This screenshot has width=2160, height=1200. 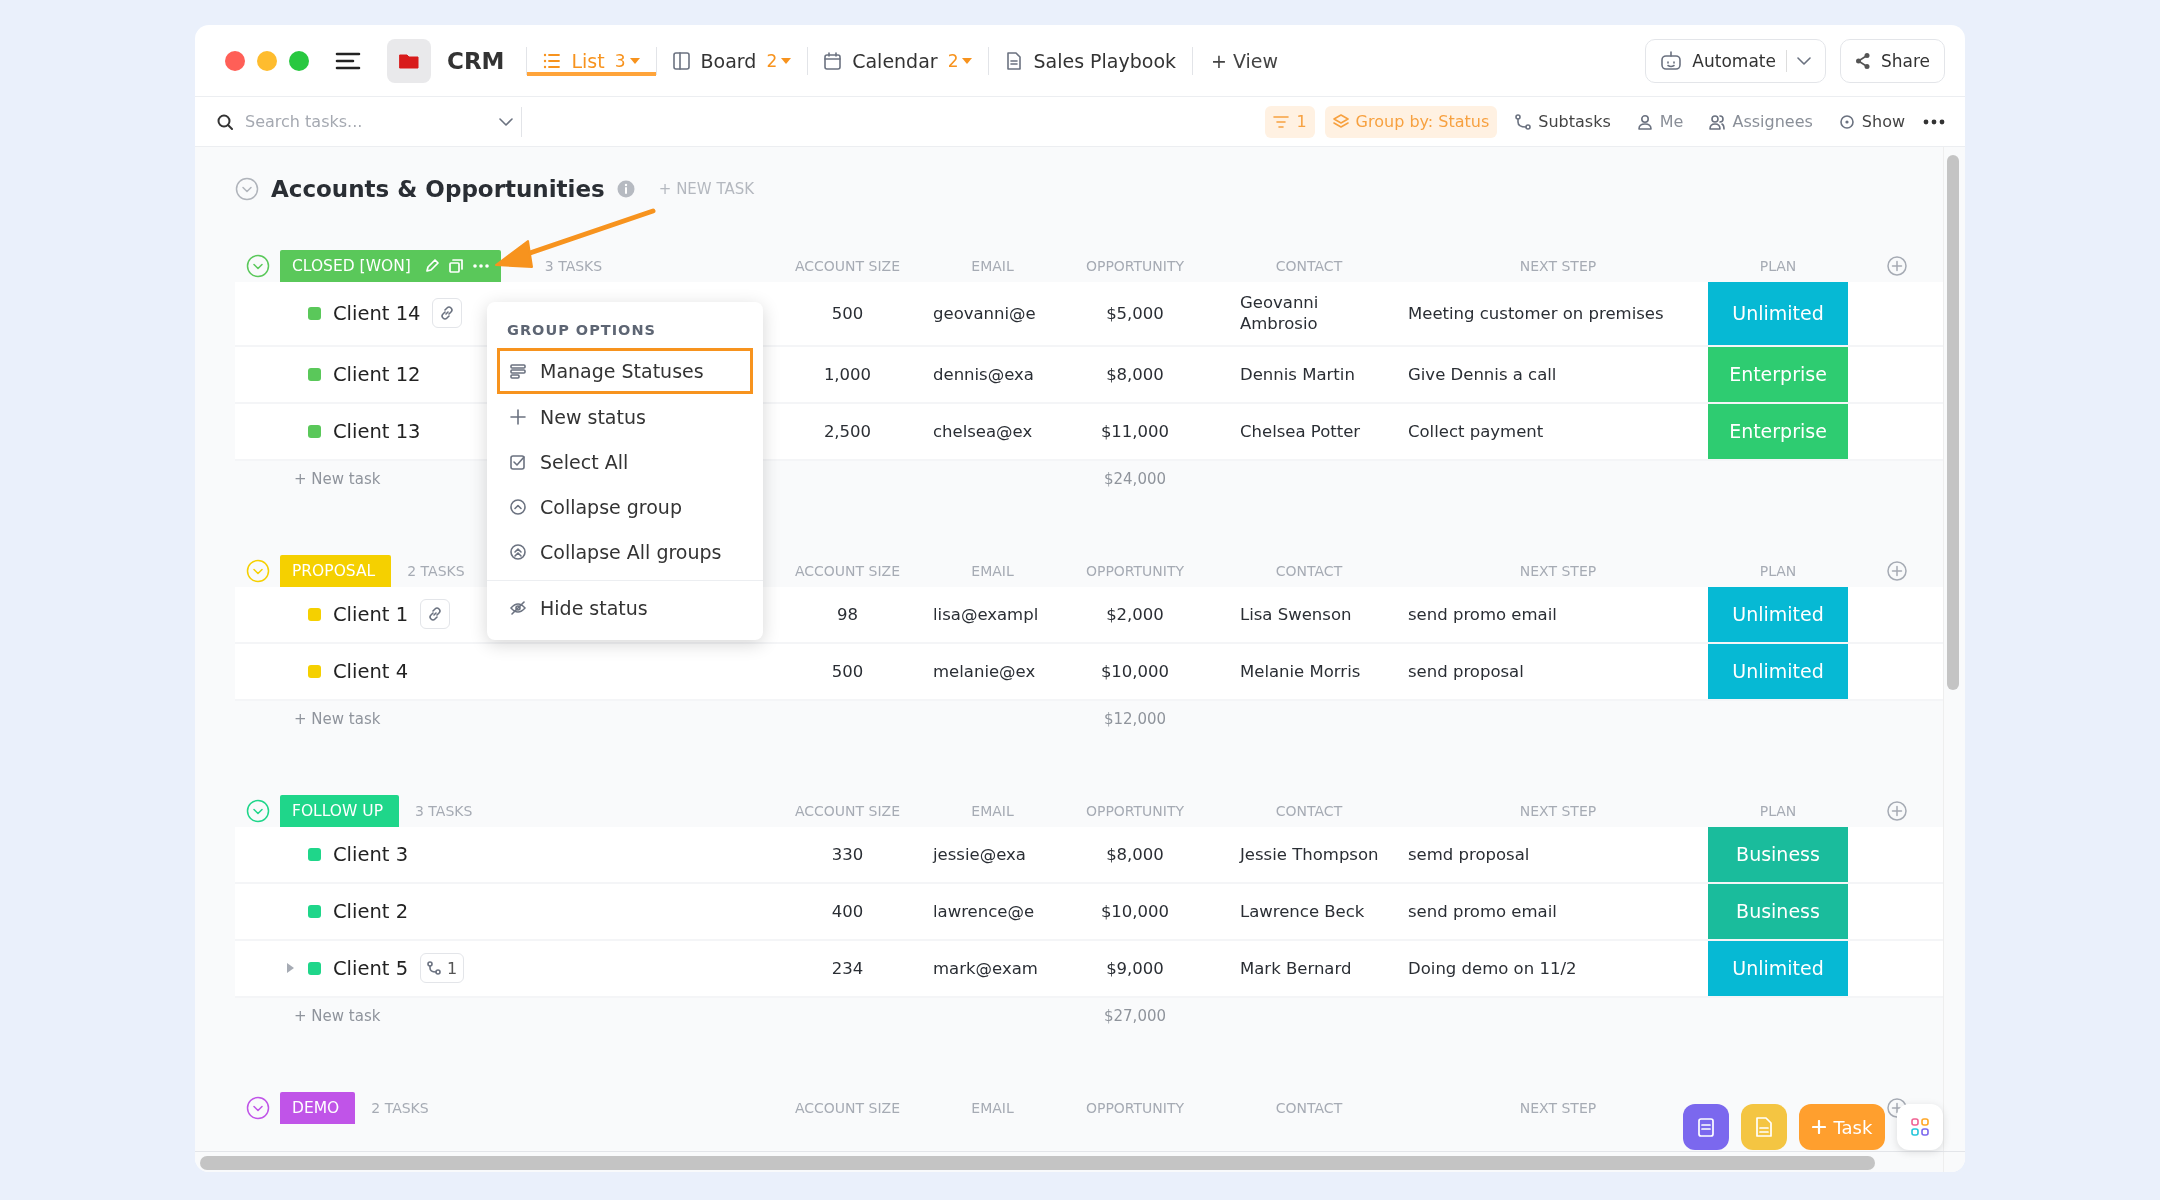 What do you see at coordinates (442, 968) in the screenshot?
I see `subtask-badge: 1` at bounding box center [442, 968].